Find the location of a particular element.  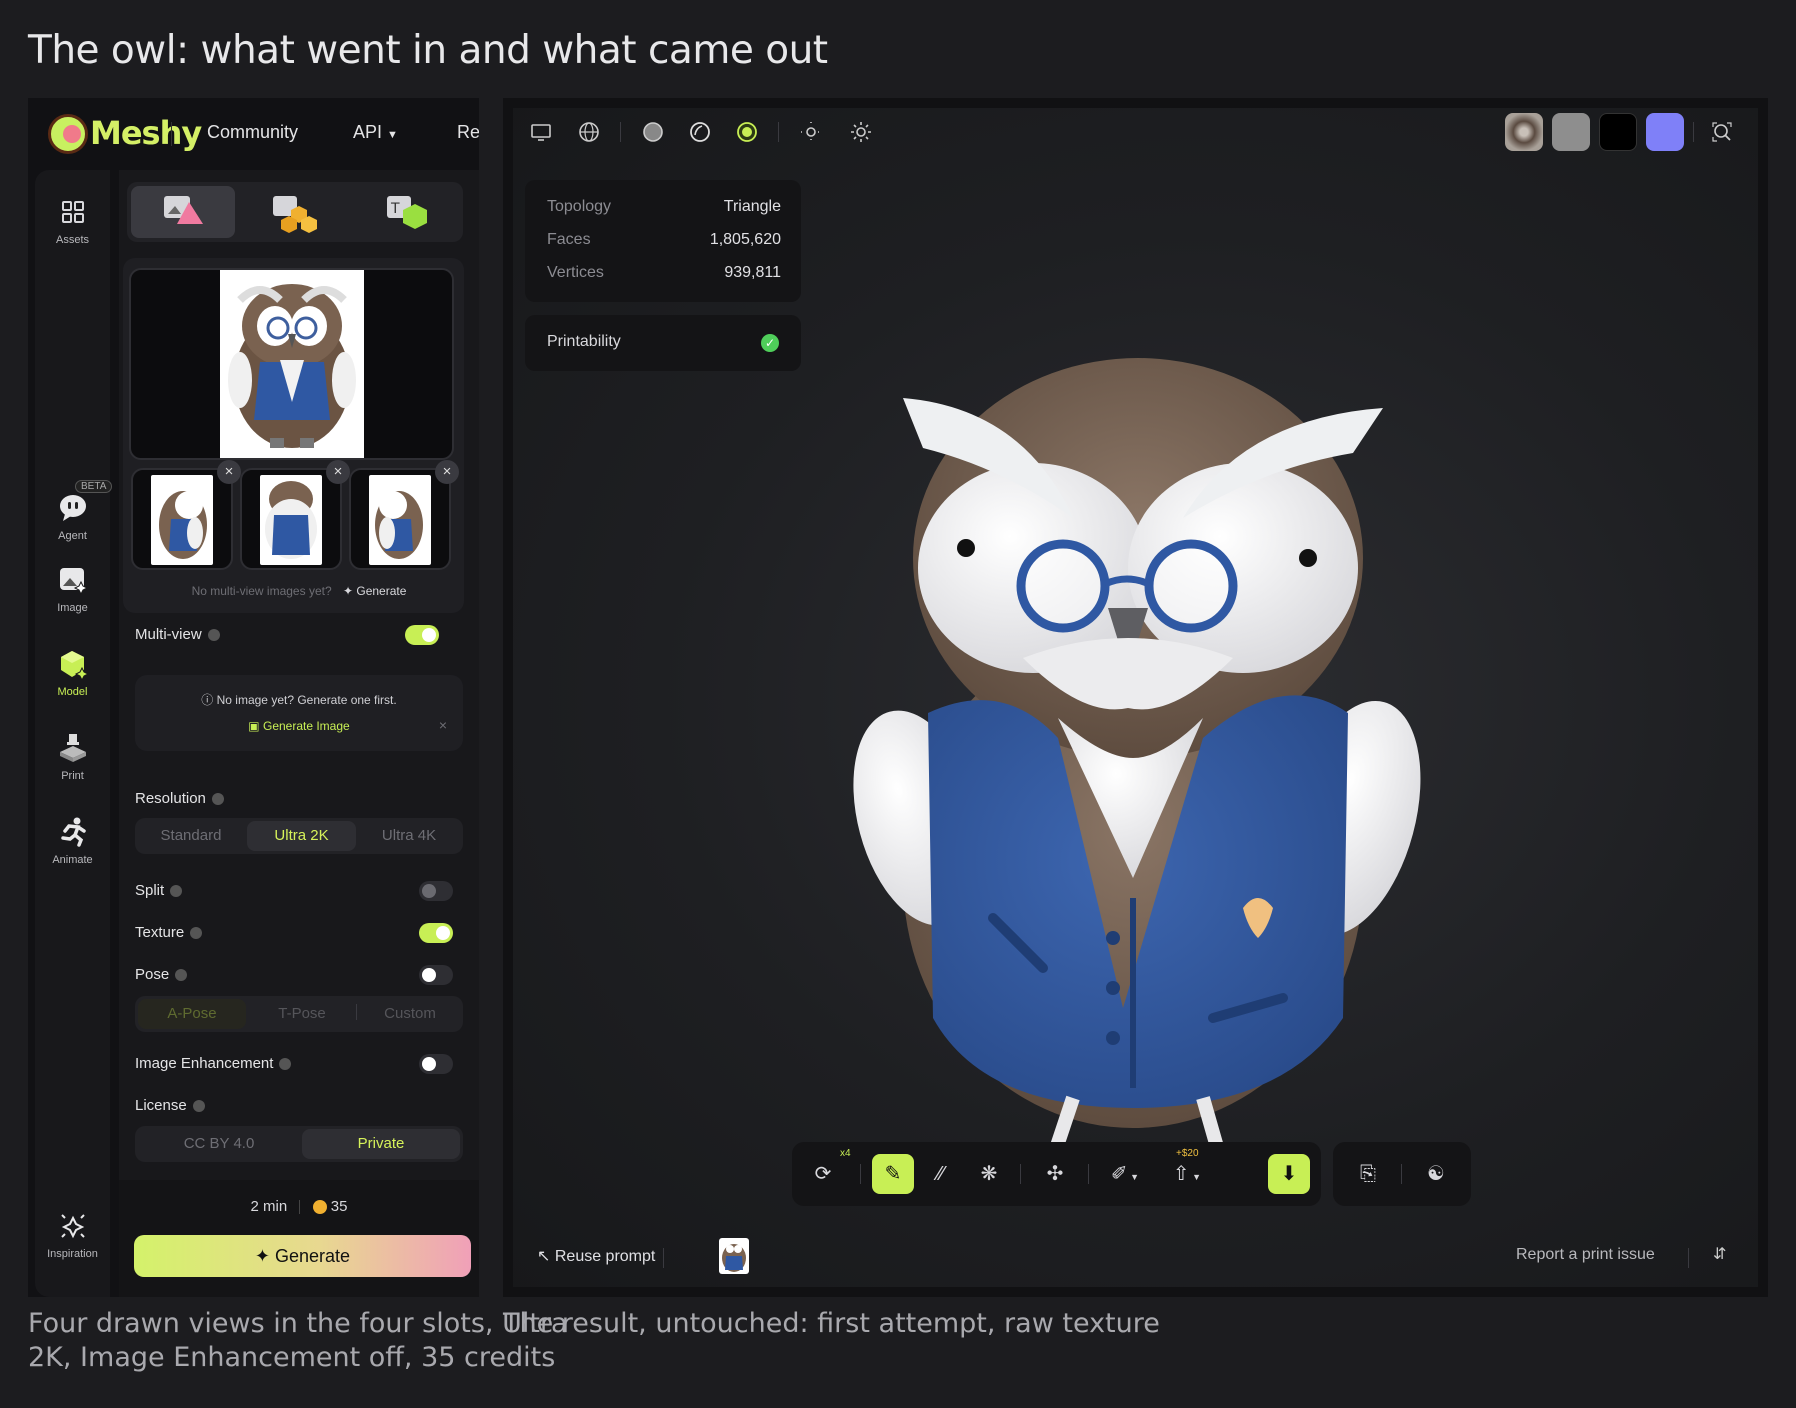

view-slot-2: × is located at coordinates (295, 515).